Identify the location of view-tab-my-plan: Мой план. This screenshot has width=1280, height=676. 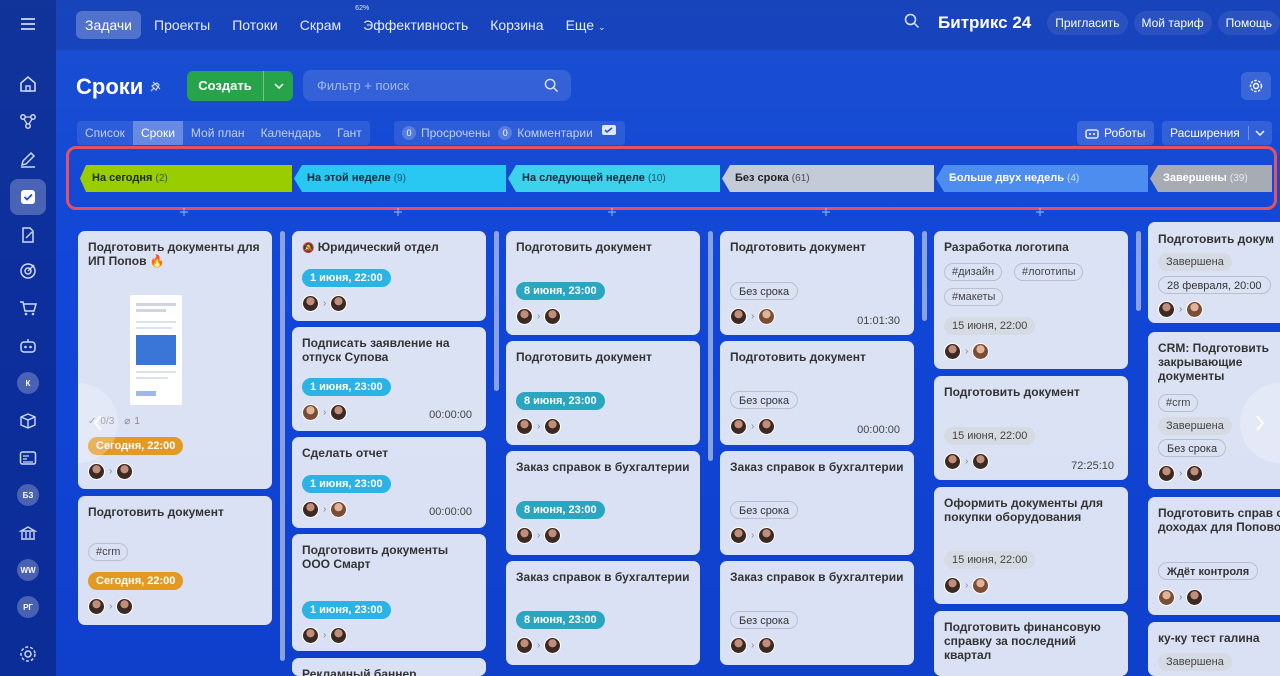
(218, 133).